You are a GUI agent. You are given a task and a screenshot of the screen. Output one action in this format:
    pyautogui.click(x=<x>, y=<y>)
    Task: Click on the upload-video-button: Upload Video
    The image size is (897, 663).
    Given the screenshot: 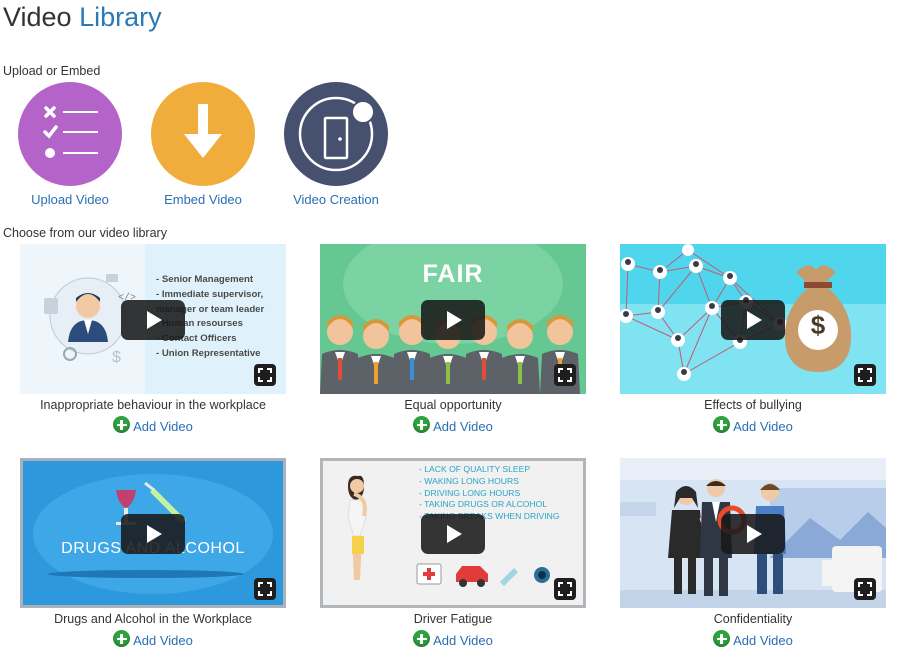 What is the action you would take?
    pyautogui.click(x=70, y=144)
    